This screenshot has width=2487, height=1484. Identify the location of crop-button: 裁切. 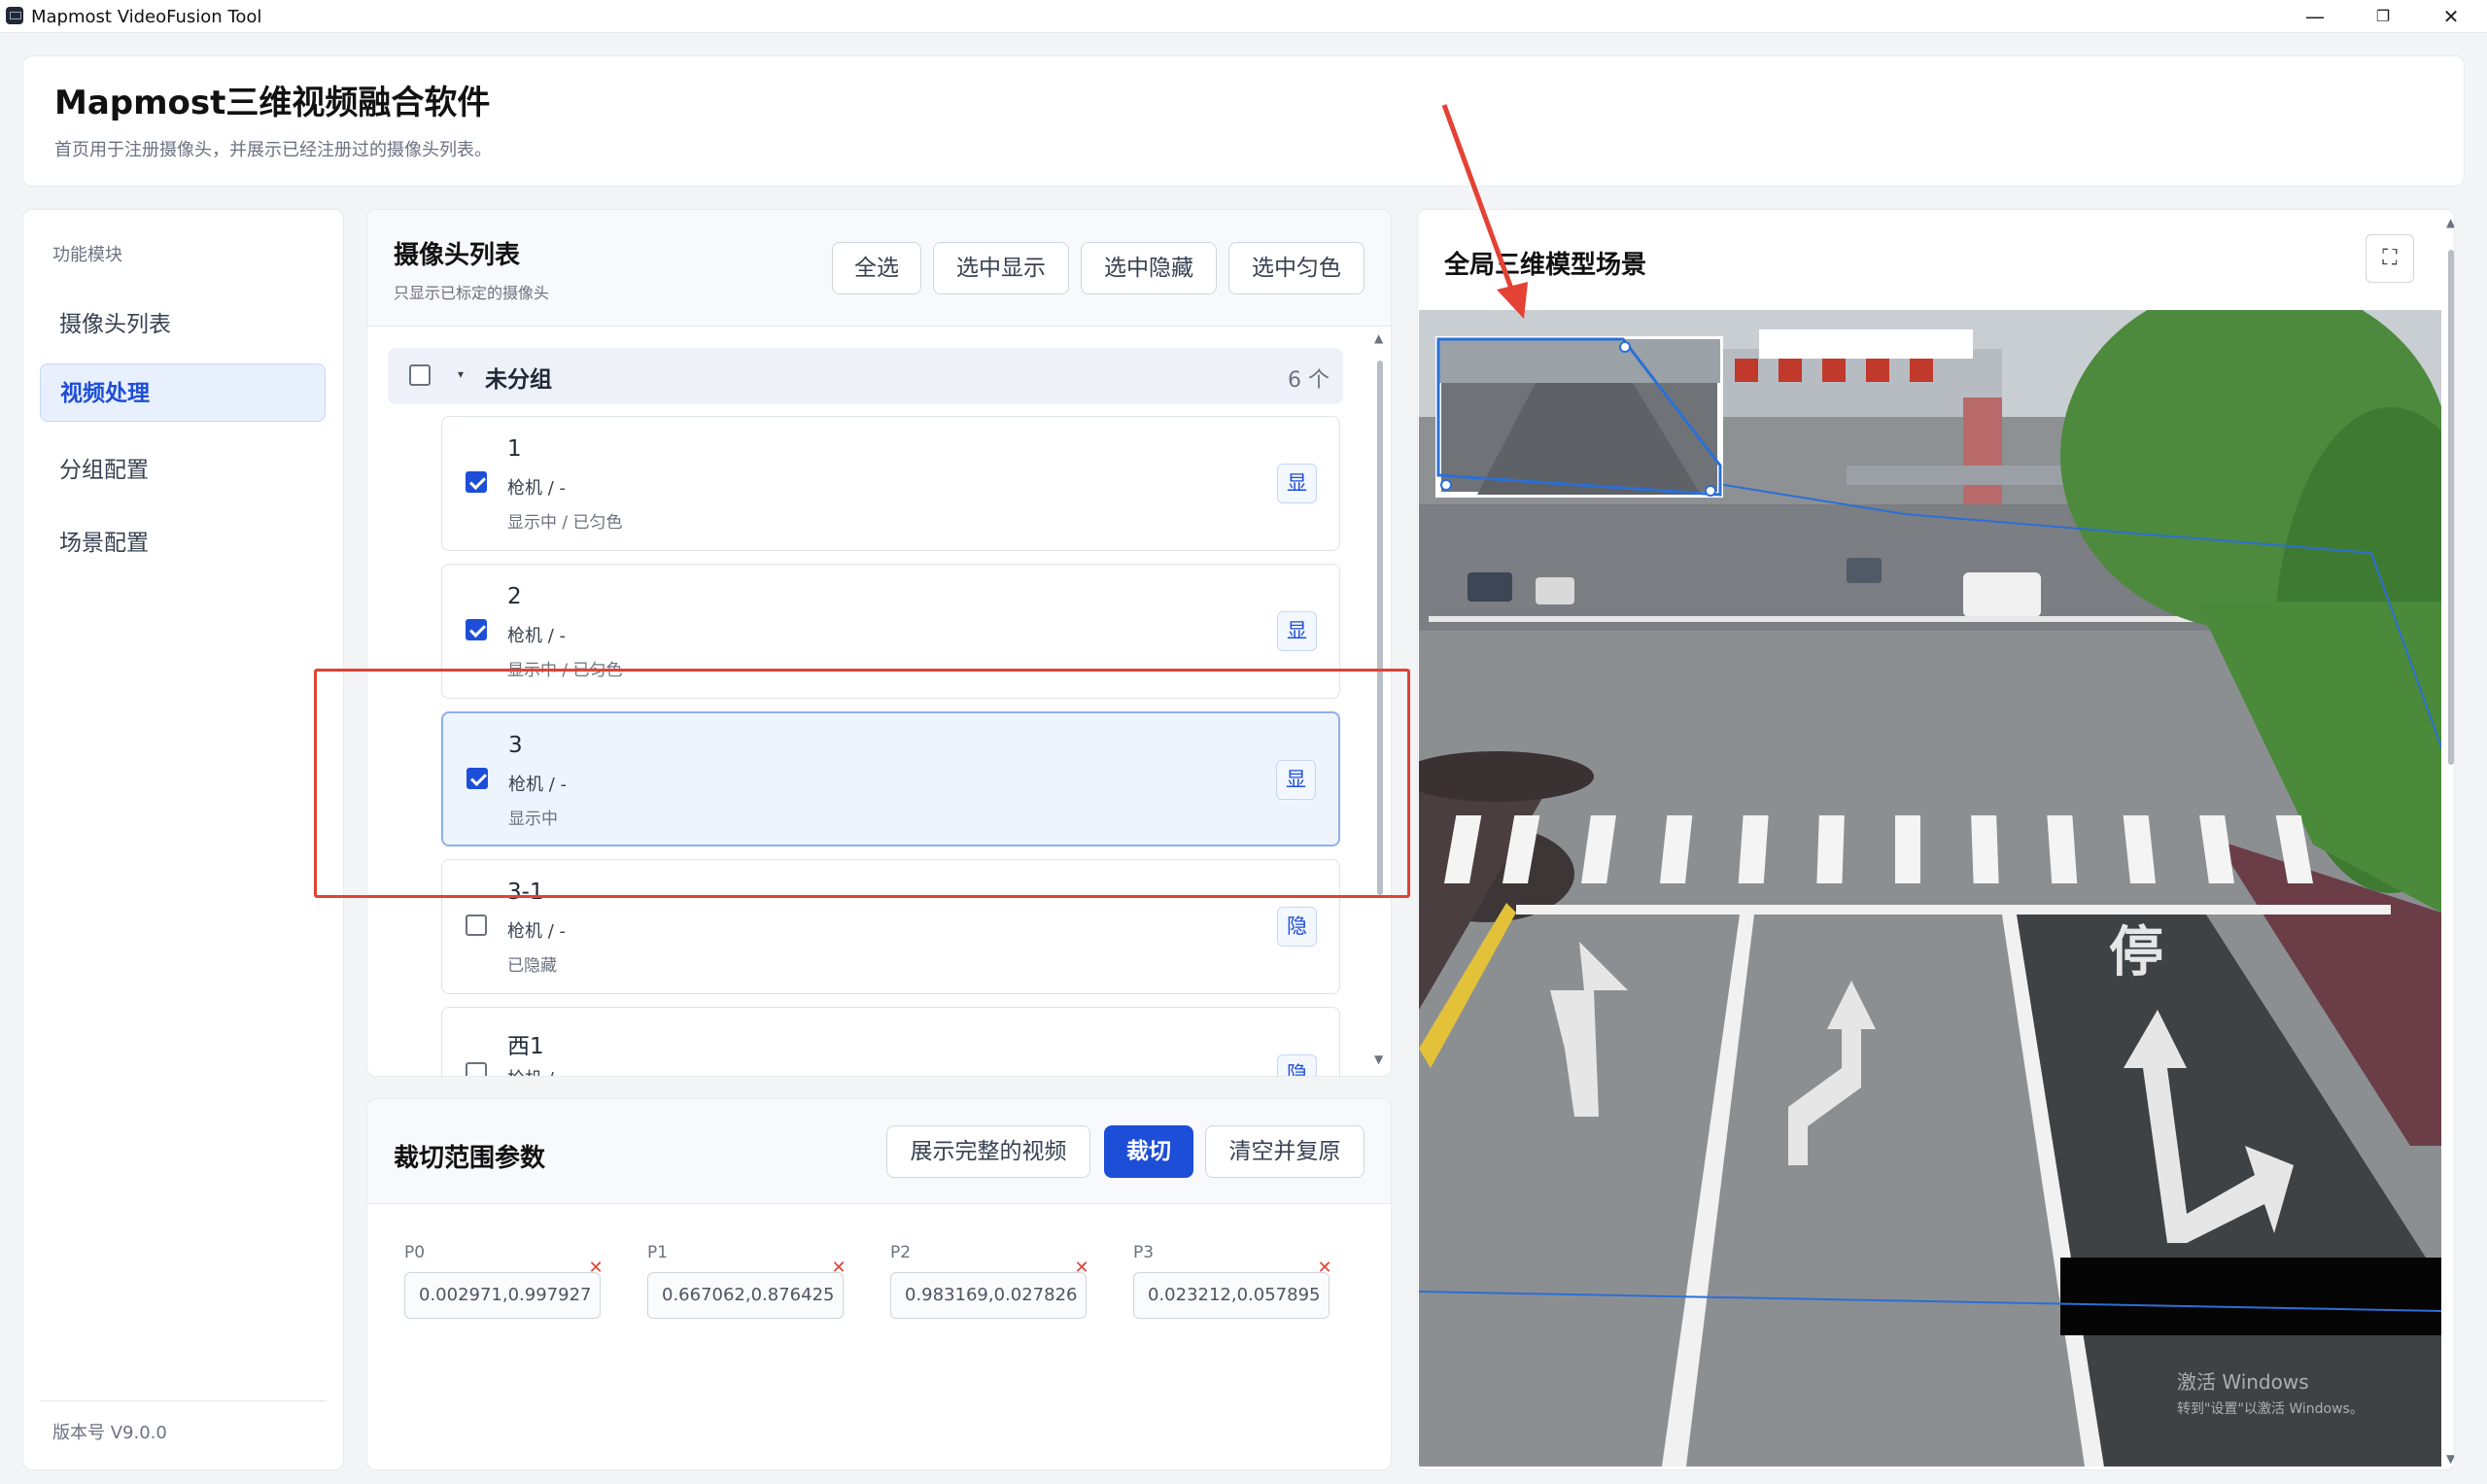
(1148, 1151).